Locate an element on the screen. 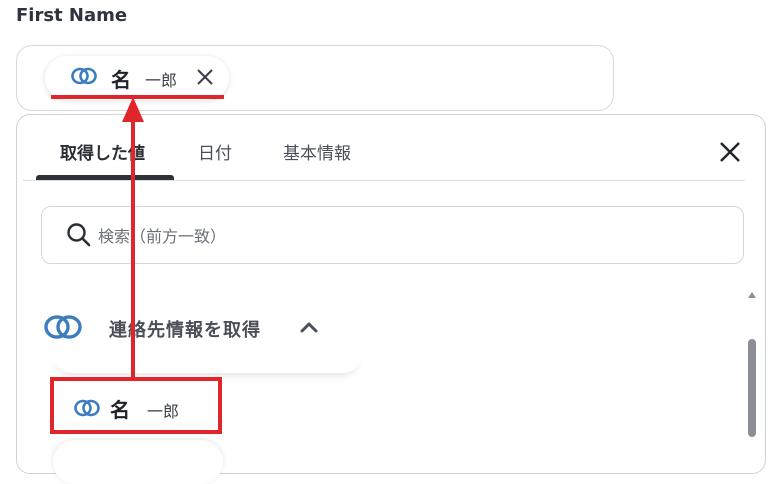  chip-value: 一郎 is located at coordinates (161, 80).